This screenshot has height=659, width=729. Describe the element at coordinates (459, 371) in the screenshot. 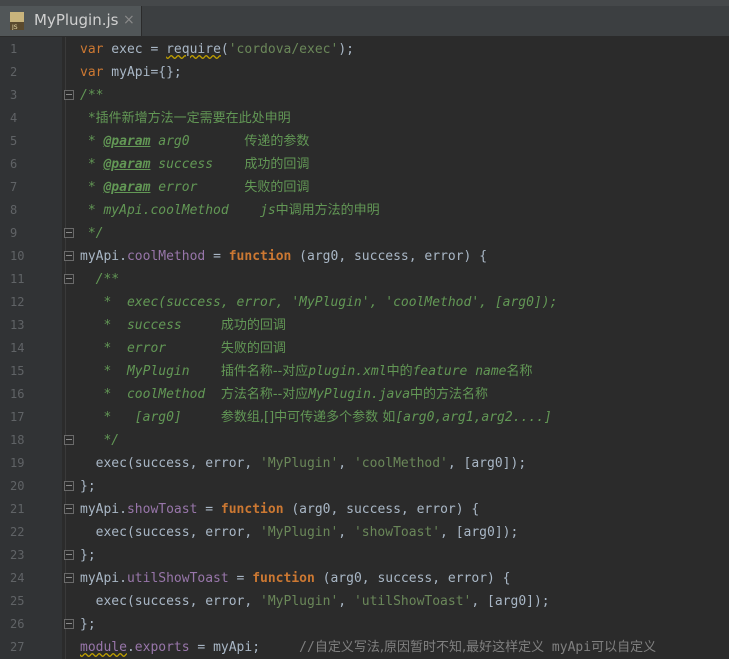

I see `code-token: feature name` at that location.